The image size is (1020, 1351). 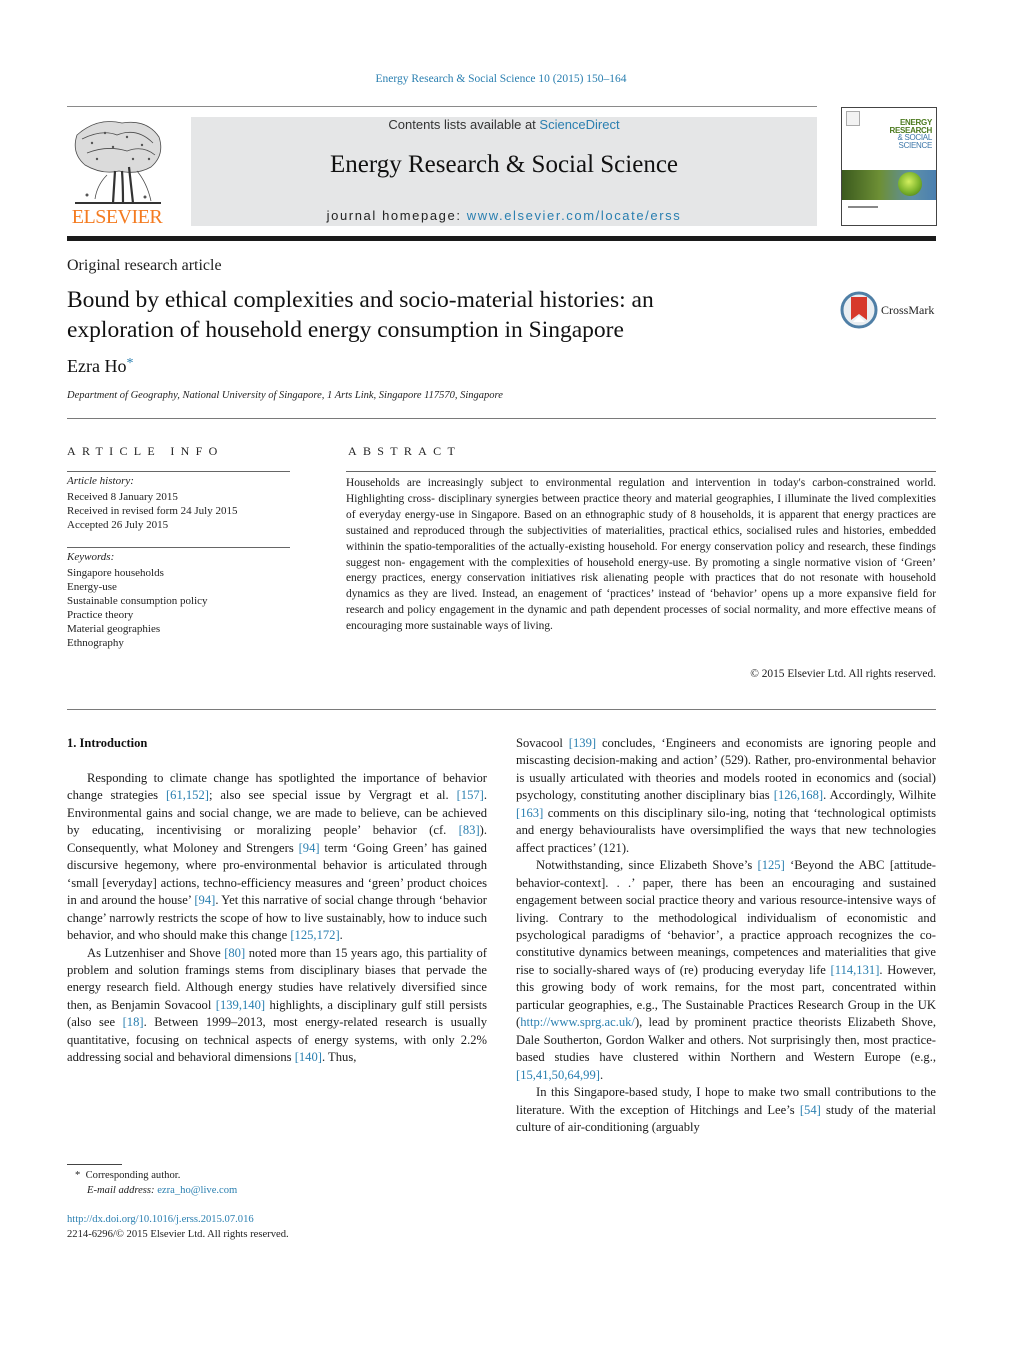 I want to click on citation-link: [54], so click(x=810, y=1110).